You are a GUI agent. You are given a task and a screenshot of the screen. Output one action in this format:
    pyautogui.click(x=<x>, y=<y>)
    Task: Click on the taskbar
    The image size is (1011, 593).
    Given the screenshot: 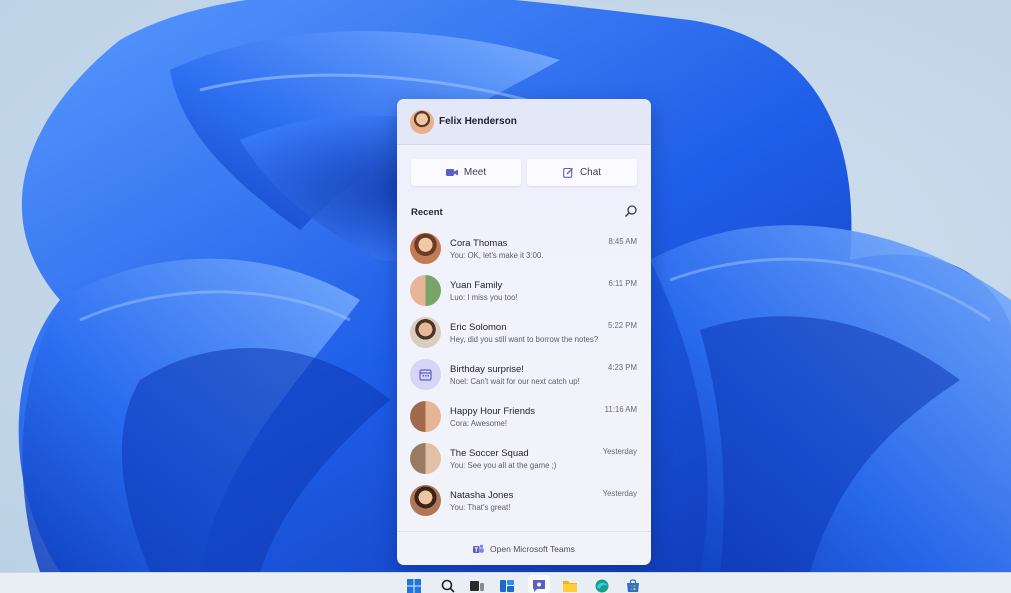 What is the action you would take?
    pyautogui.click(x=505, y=582)
    